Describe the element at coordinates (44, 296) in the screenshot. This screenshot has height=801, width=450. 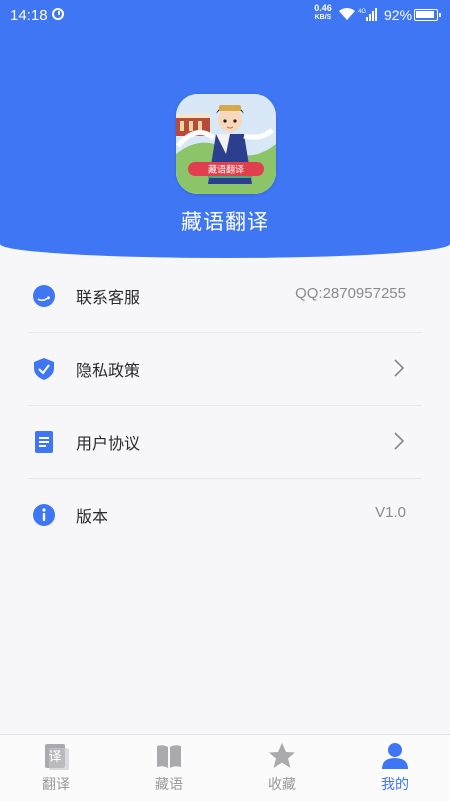
I see `headset-icon` at that location.